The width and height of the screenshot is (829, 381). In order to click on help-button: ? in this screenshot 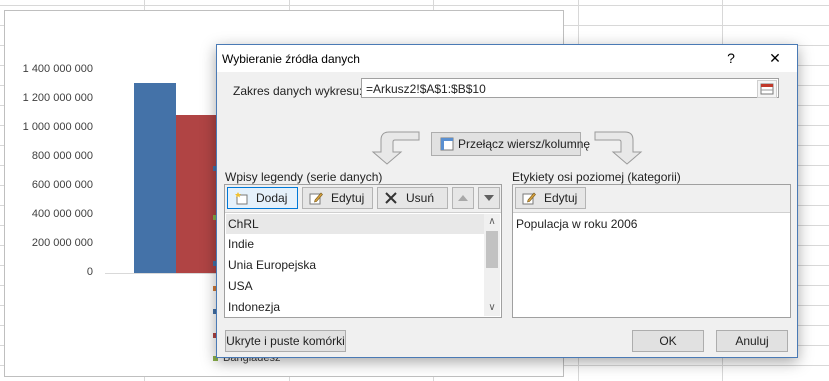, I will do `click(731, 58)`.